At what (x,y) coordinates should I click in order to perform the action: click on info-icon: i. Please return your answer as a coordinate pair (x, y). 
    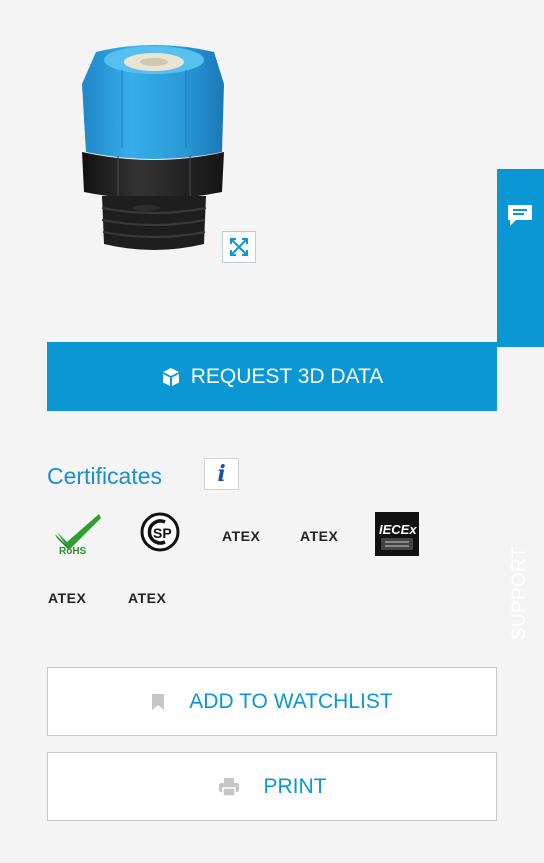
    Looking at the image, I should click on (221, 474).